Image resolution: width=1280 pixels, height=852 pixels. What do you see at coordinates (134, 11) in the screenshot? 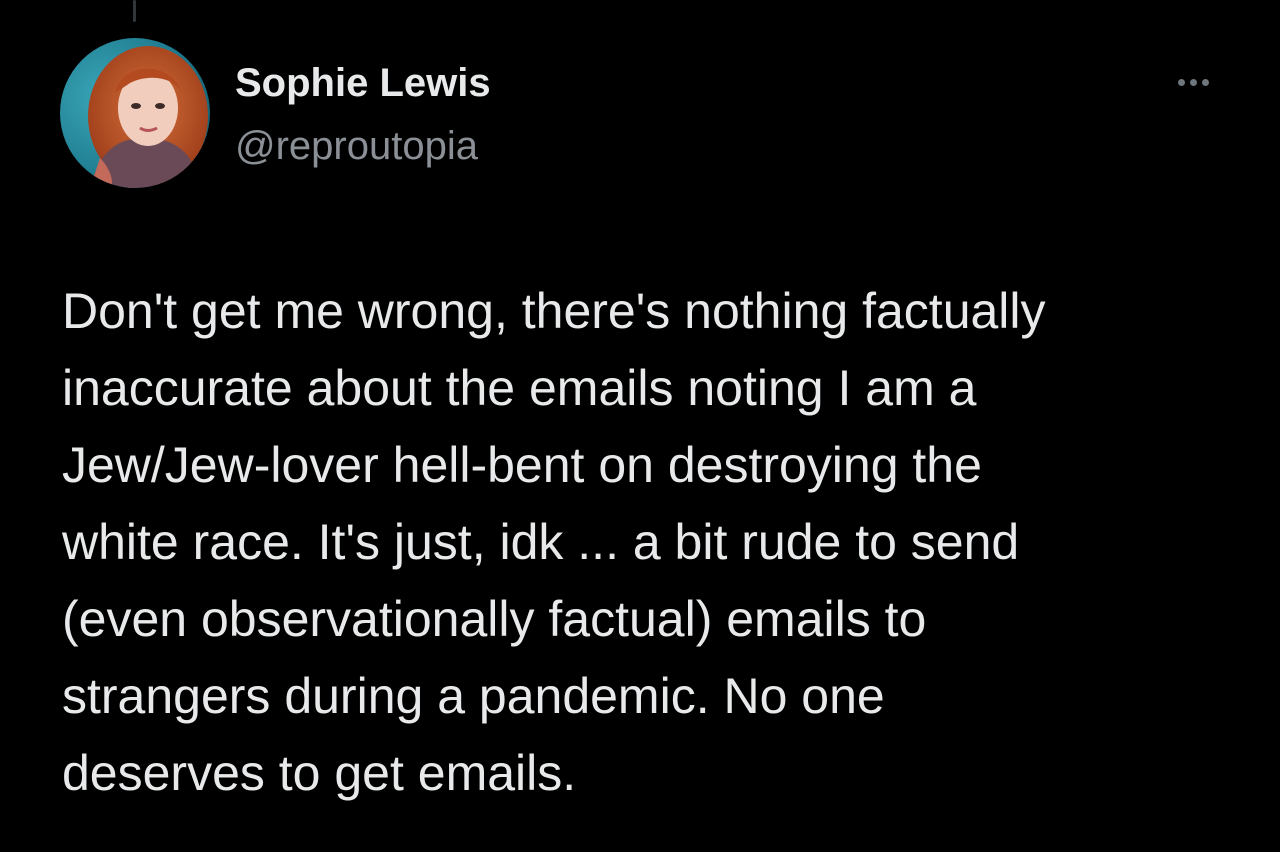
I see `thread-connector-line` at bounding box center [134, 11].